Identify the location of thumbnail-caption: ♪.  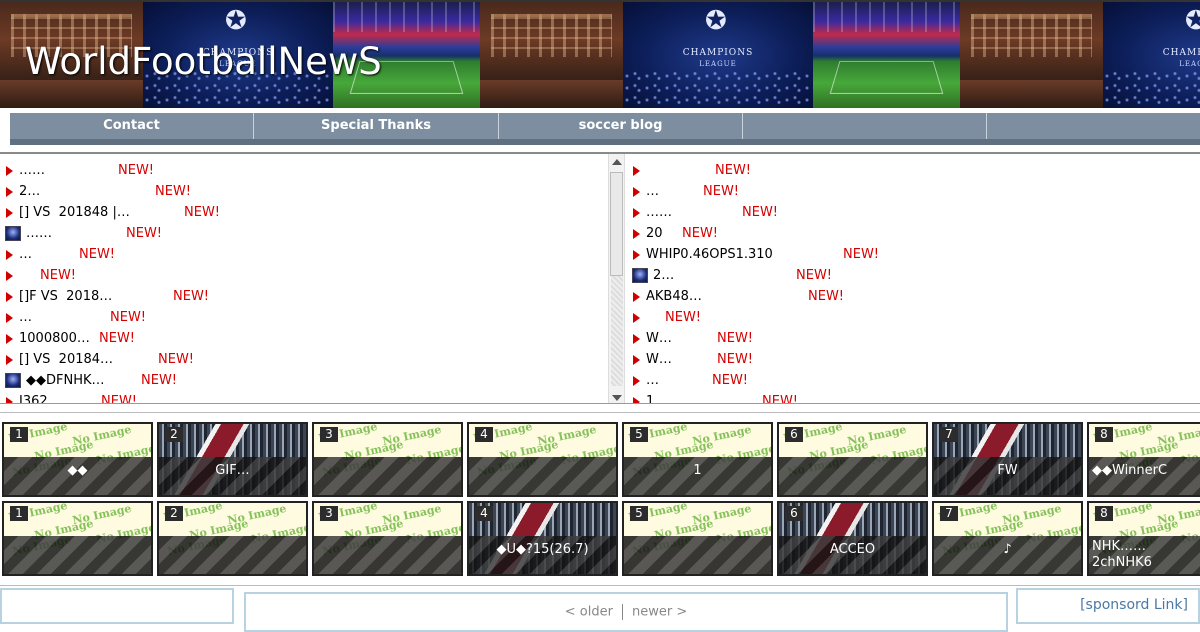
(1007, 555).